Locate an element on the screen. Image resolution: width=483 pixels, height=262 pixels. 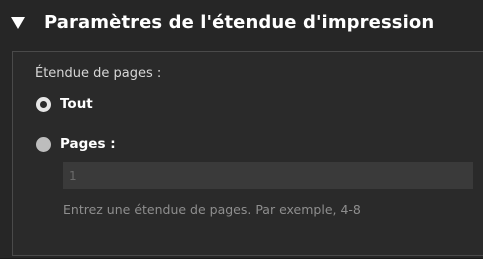
page-range-label: Étendue de pages : is located at coordinates (98, 73).